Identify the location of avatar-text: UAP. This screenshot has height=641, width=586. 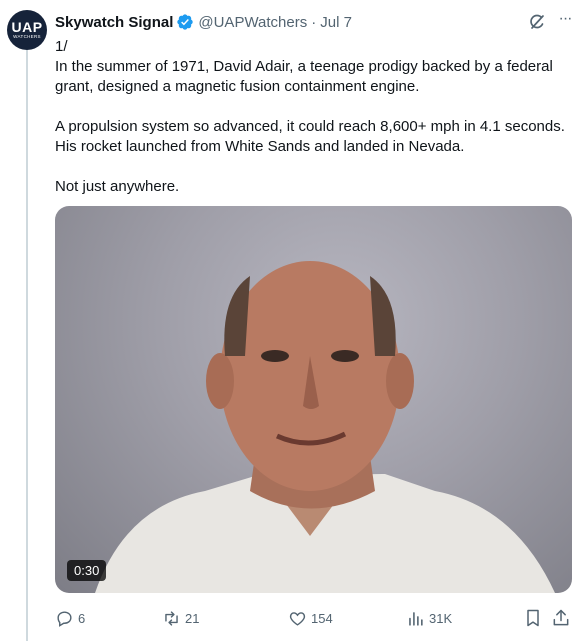
(27, 27).